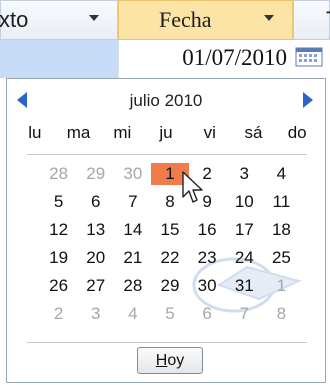 This screenshot has width=330, height=385. Describe the element at coordinates (207, 258) in the screenshot. I see `calendar-day: 23` at that location.